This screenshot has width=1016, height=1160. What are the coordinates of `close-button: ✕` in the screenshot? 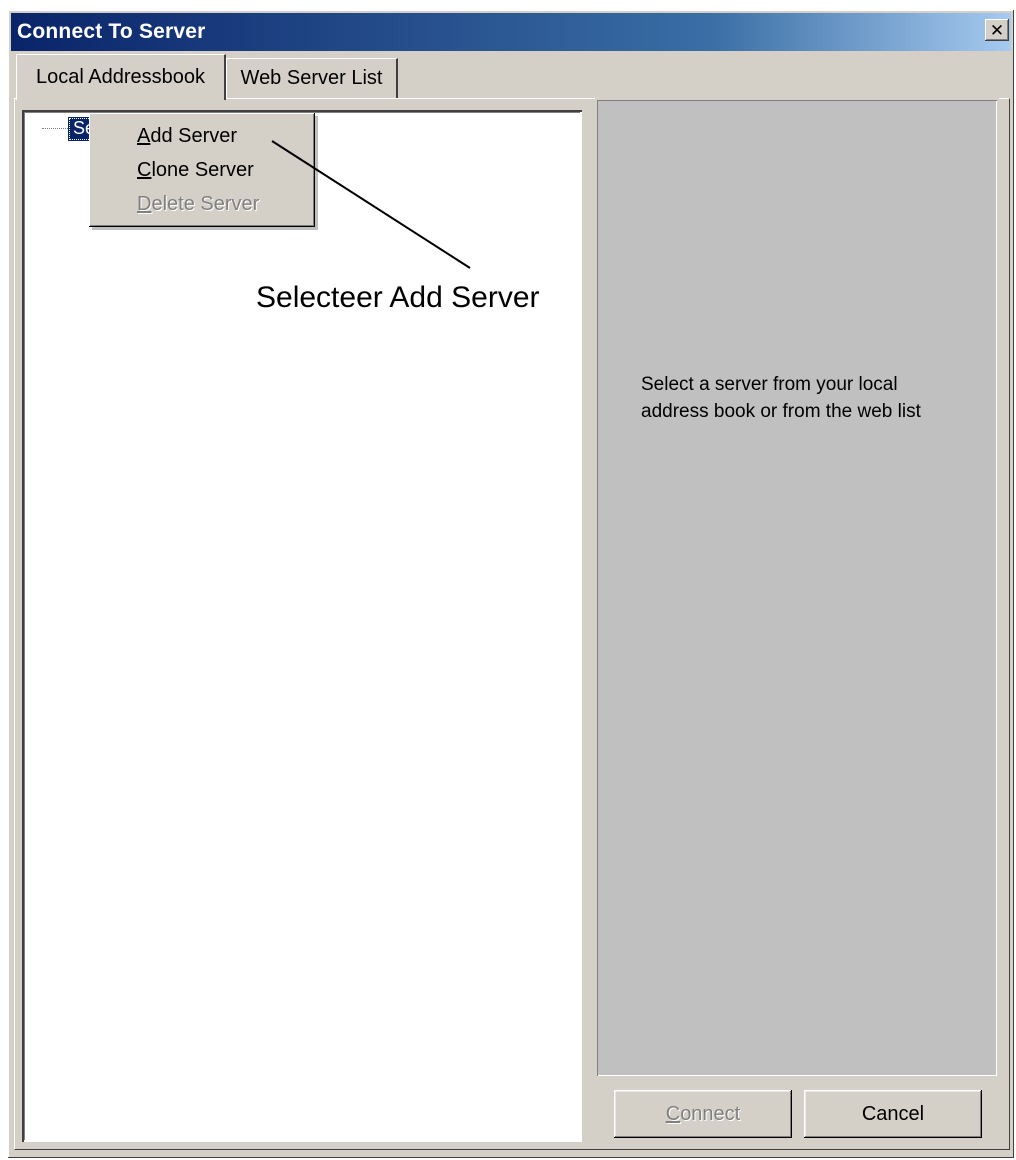 It's located at (997, 30).